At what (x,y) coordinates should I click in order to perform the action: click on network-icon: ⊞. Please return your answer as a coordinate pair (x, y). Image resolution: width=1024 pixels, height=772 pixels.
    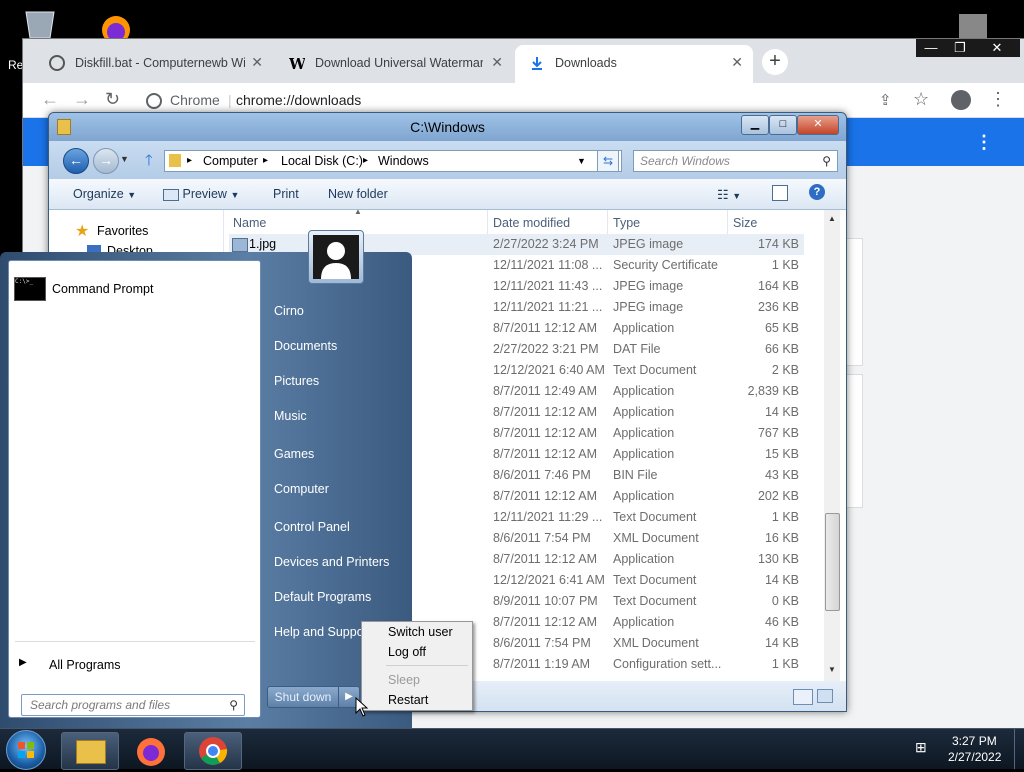
    Looking at the image, I should click on (921, 747).